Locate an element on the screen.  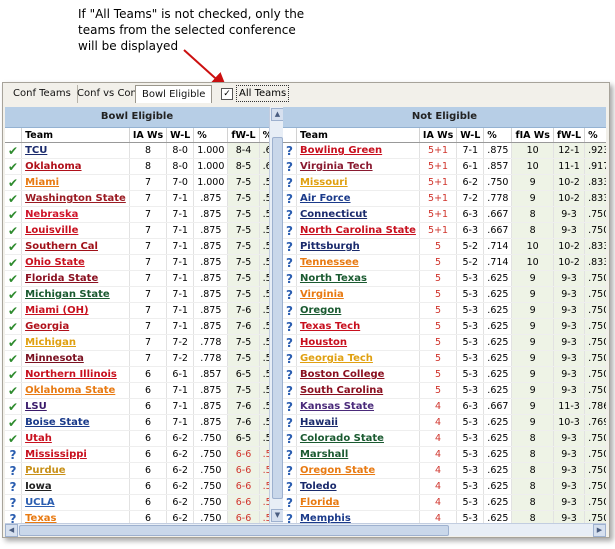
all-teams-toggle: ✓ All Teams is located at coordinates (255, 93).